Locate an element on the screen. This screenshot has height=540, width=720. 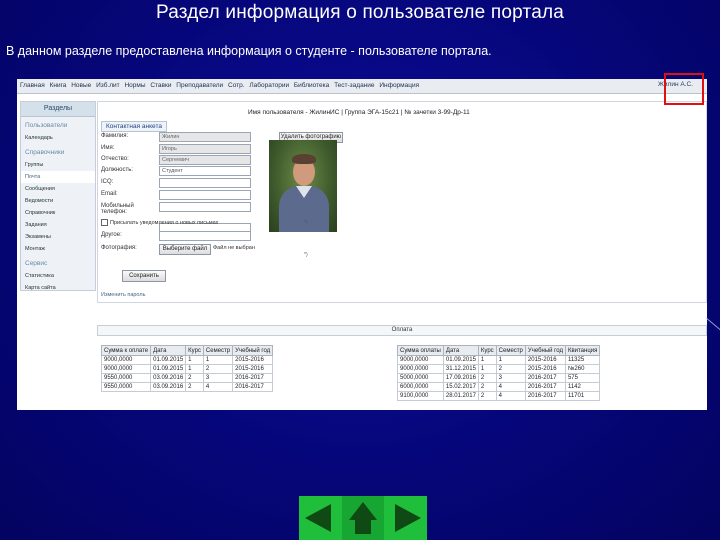
other-row: Другое: is located at coordinates (181, 236).